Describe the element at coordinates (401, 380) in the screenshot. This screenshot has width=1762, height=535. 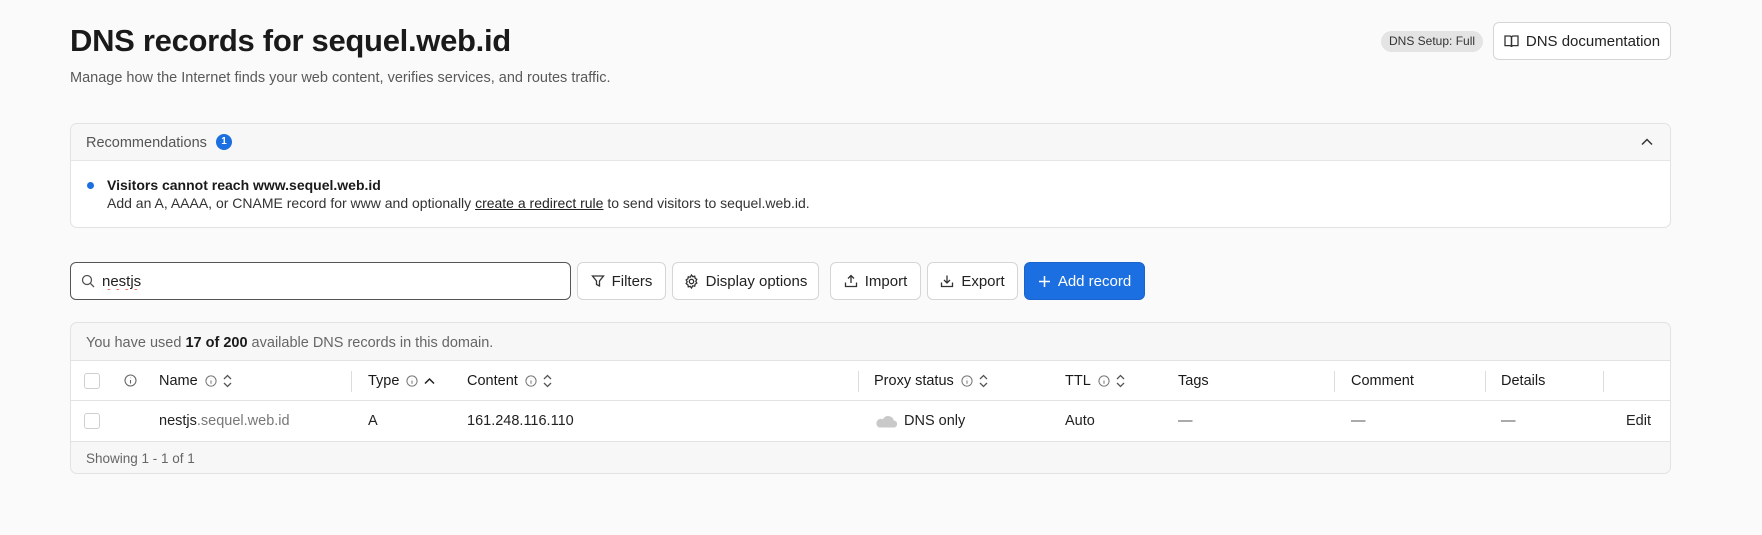
I see `column-header-type: Type` at that location.